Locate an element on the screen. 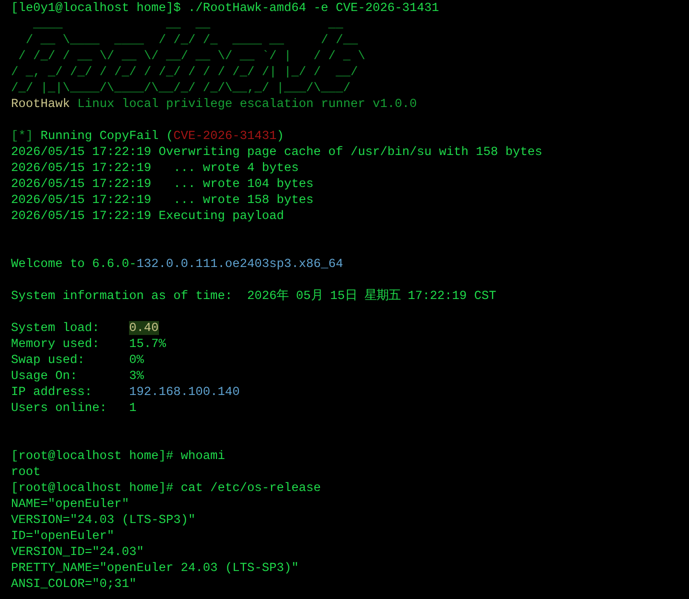 The height and width of the screenshot is (599, 689). terminal-text: ANSI_COLOR="0;31" is located at coordinates (73, 584).